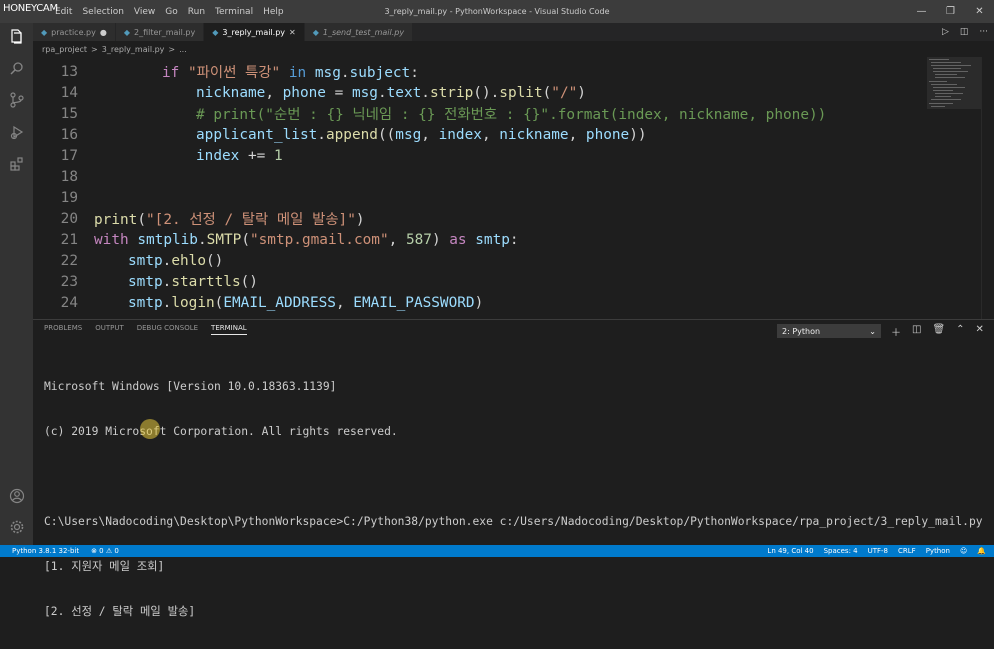 The width and height of the screenshot is (994, 649). I want to click on feedback-icon: ☺, so click(963, 551).